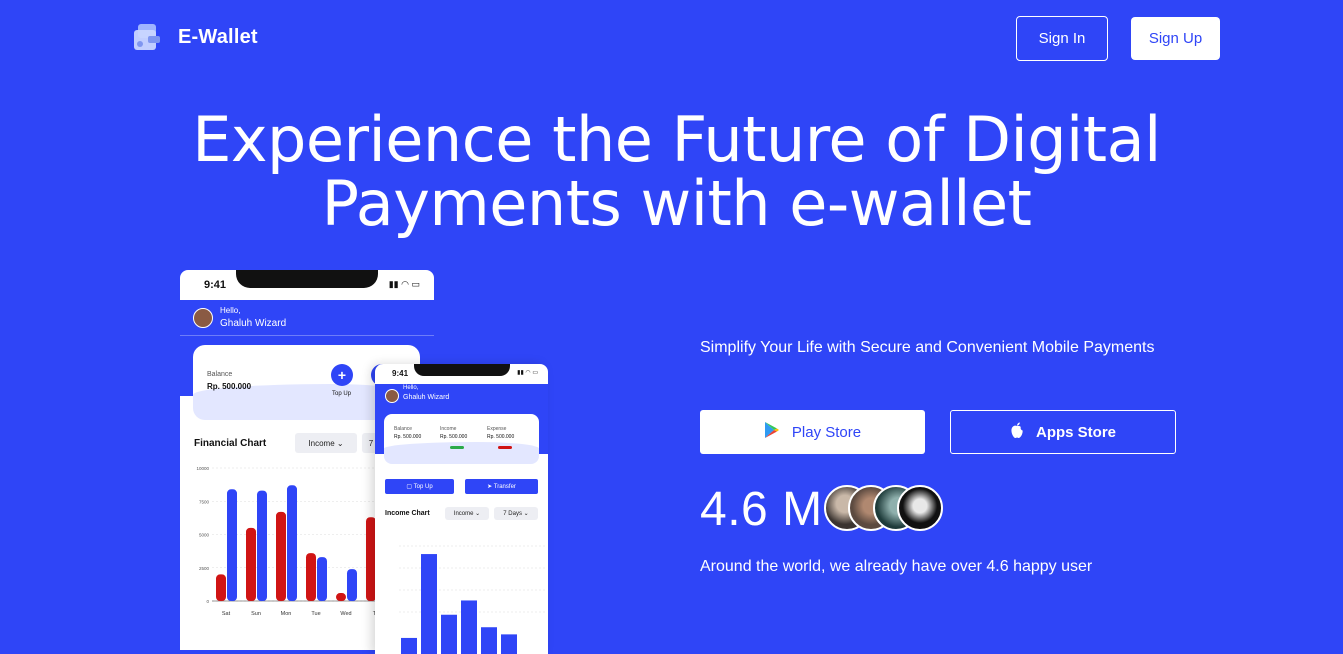  I want to click on income-period-select: 7 Days ⌄, so click(516, 513).